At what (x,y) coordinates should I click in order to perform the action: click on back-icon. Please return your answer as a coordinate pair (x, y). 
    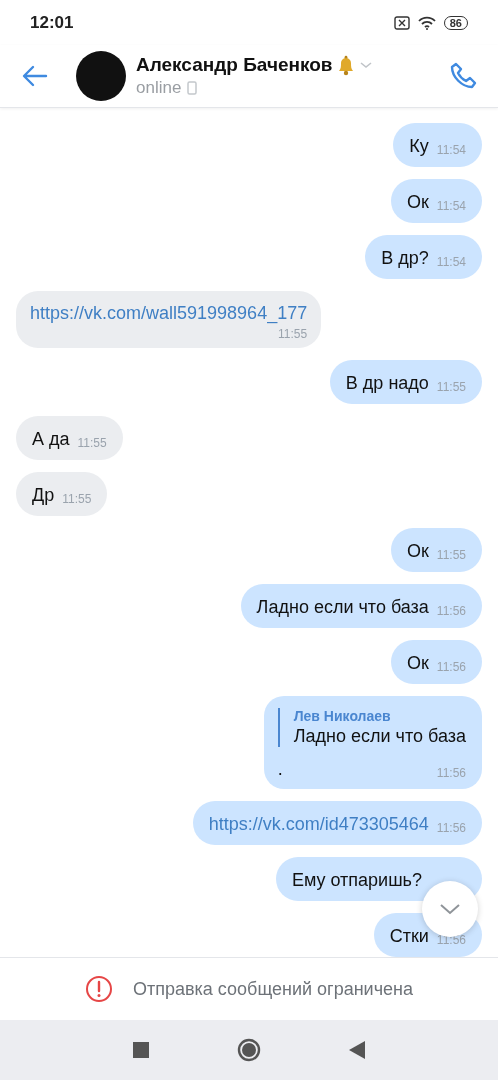
    Looking at the image, I should click on (357, 1050).